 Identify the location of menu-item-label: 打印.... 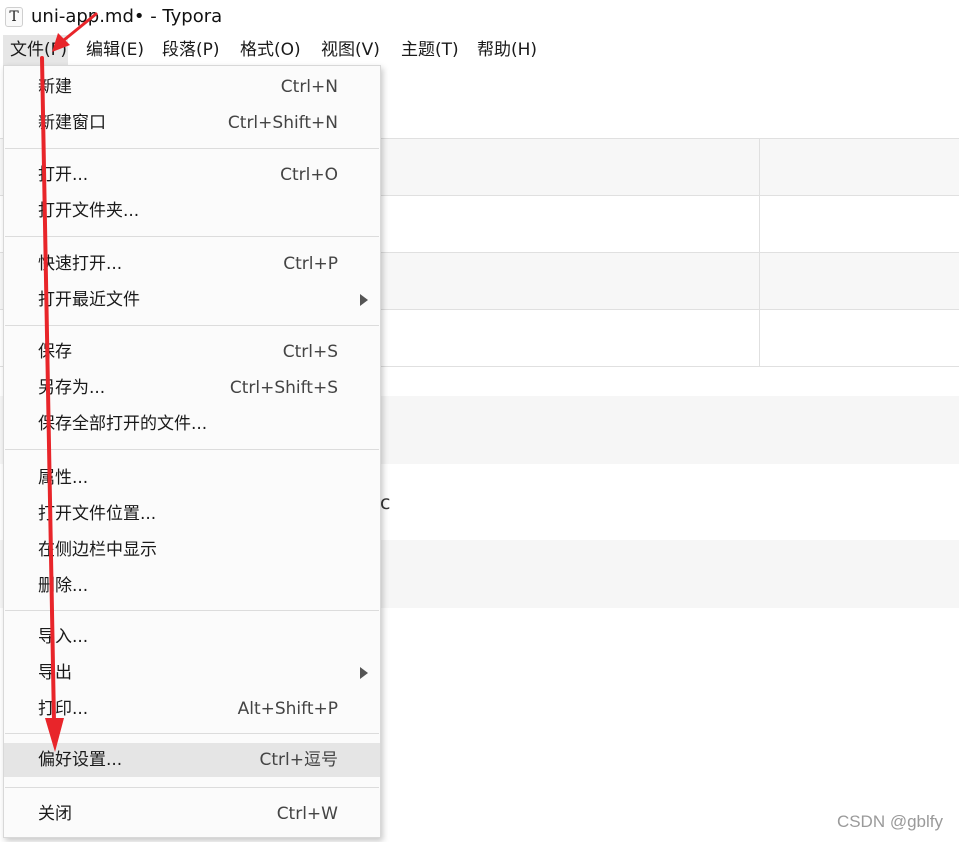
(63, 709).